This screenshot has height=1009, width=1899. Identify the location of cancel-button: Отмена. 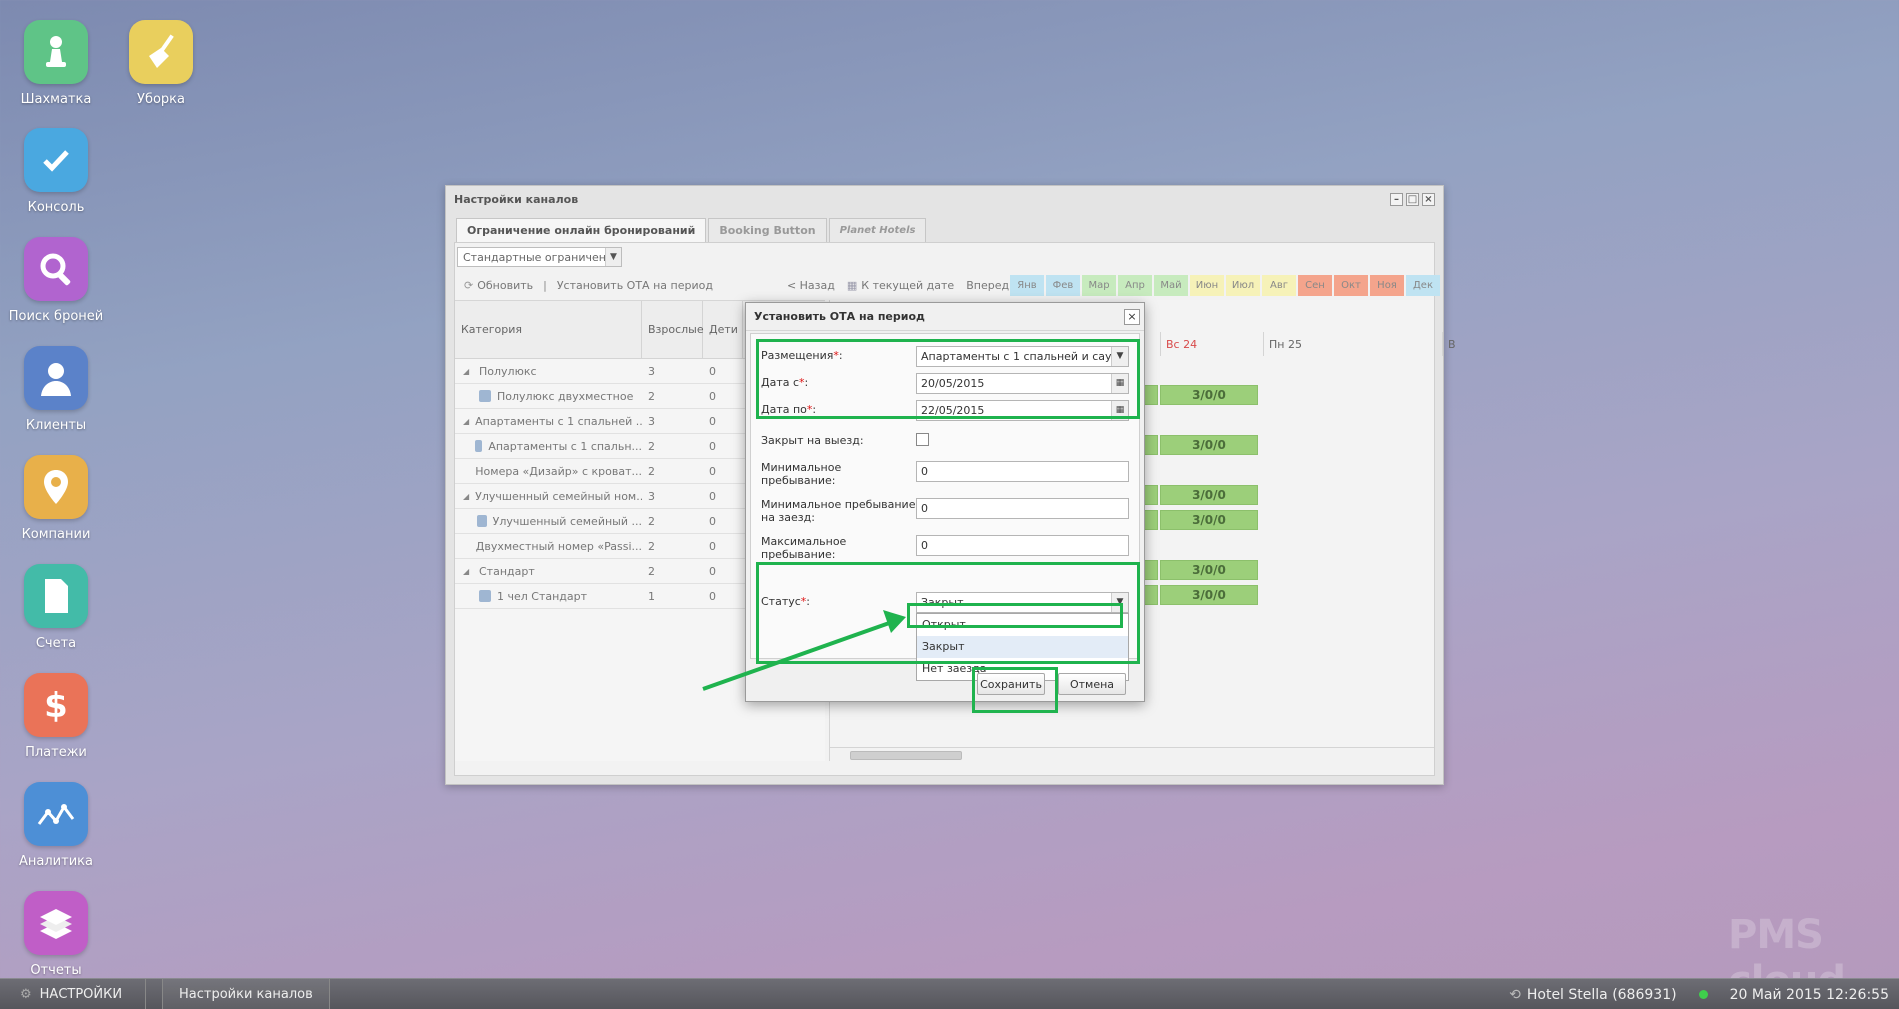
(1092, 684).